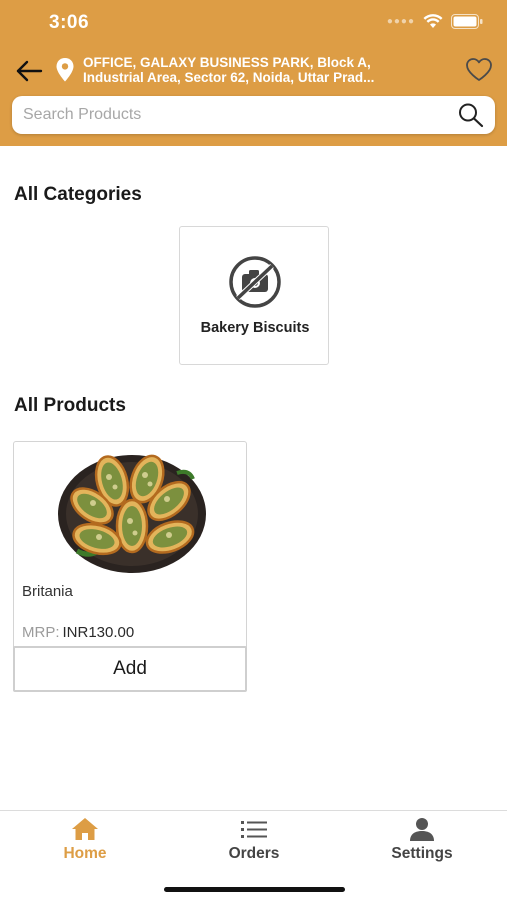  What do you see at coordinates (400, 21) in the screenshot?
I see `signal-icon: ●●●●` at bounding box center [400, 21].